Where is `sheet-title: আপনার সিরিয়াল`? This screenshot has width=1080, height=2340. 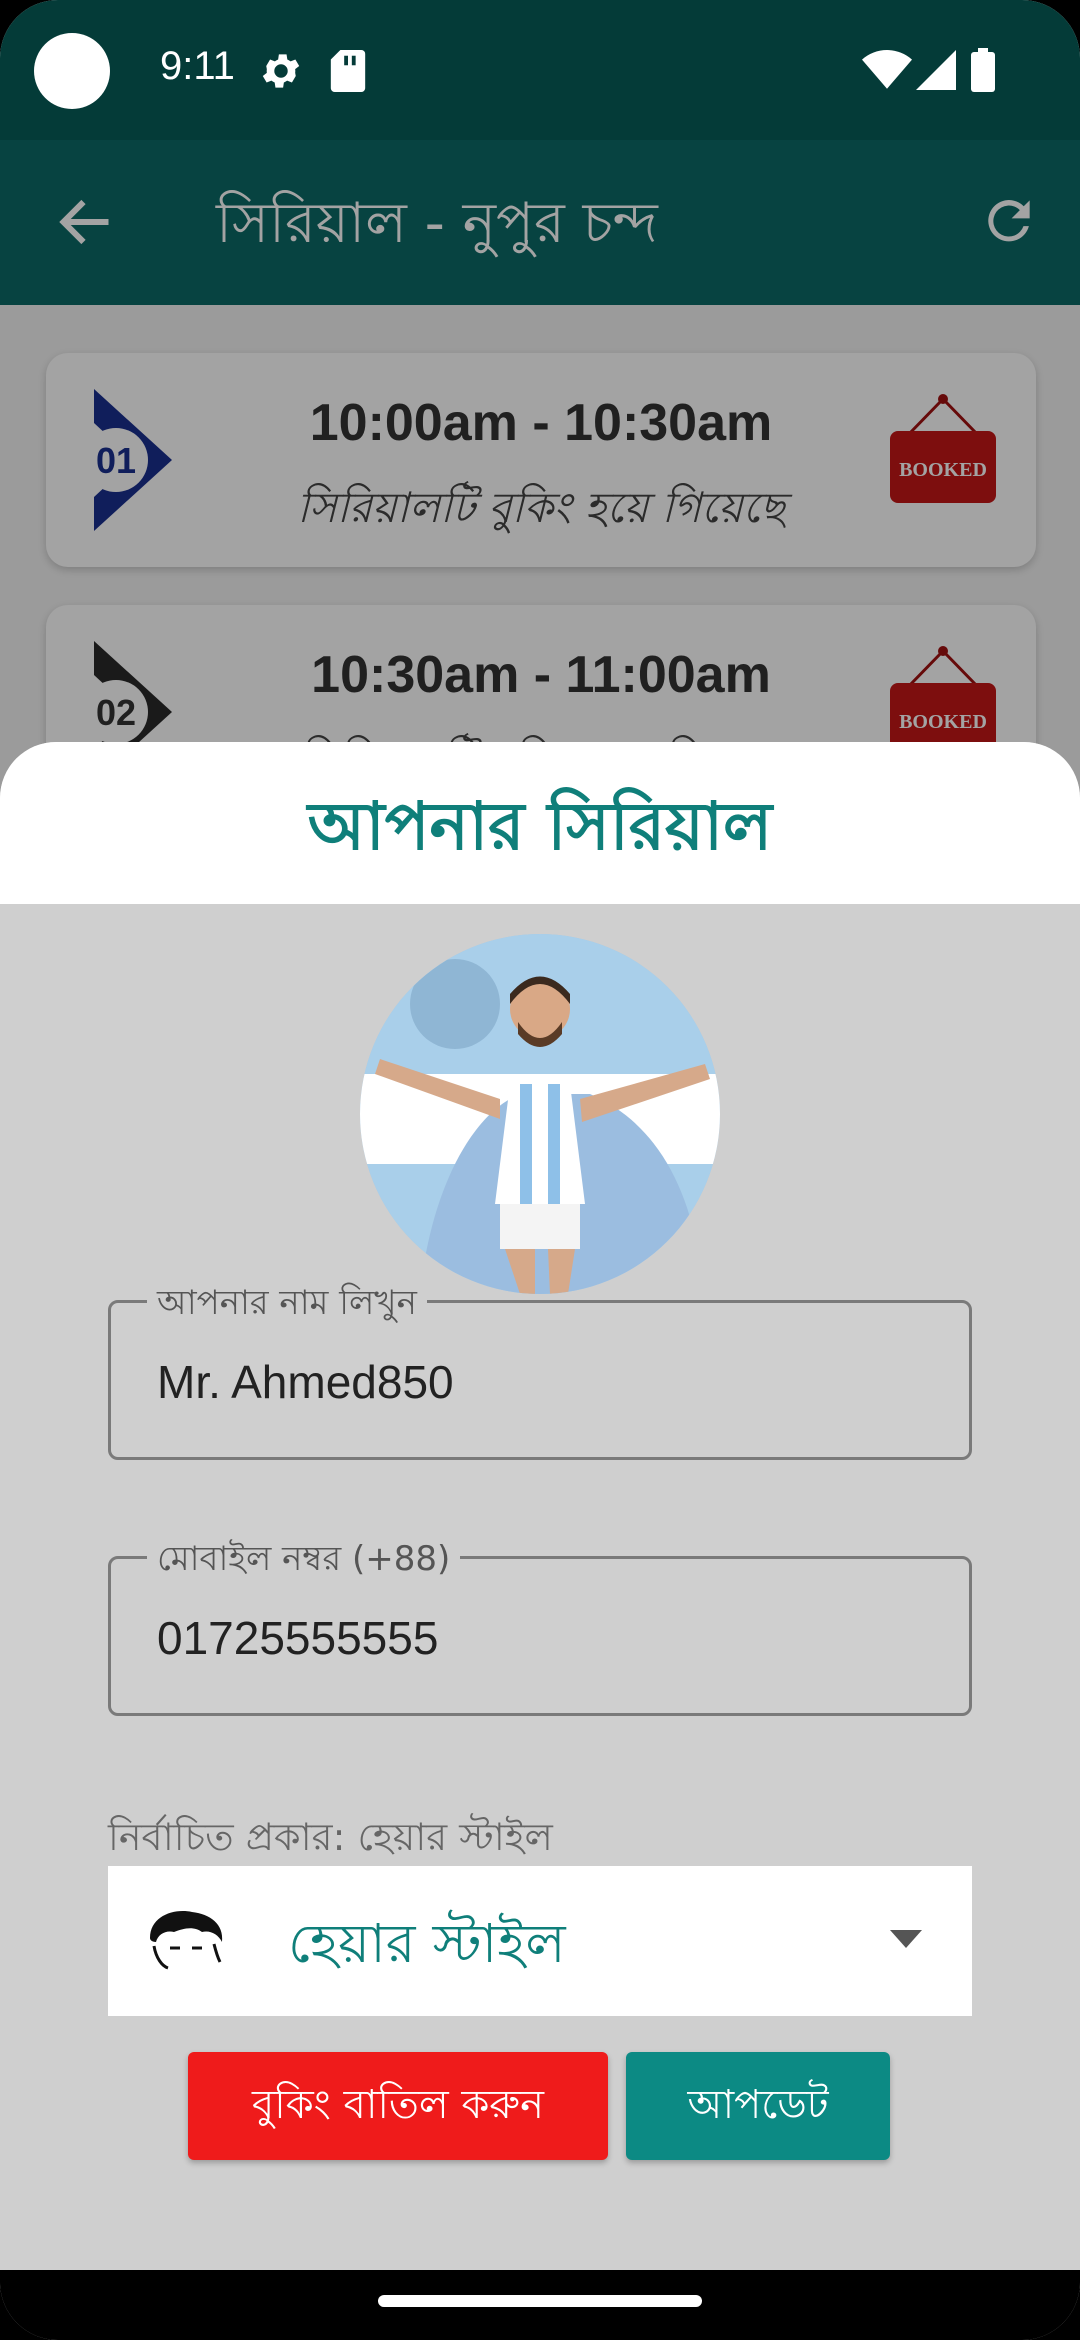 sheet-title: আপনার সিরিয়াল is located at coordinates (540, 826).